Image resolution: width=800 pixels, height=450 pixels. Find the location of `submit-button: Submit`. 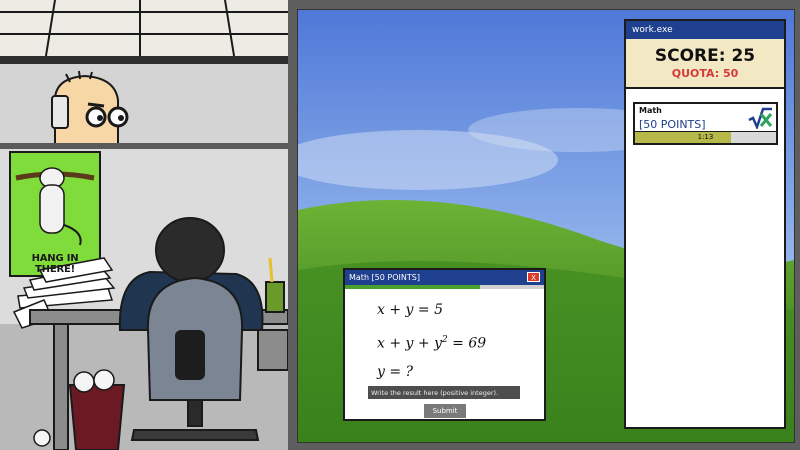

submit-button: Submit is located at coordinates (445, 411).